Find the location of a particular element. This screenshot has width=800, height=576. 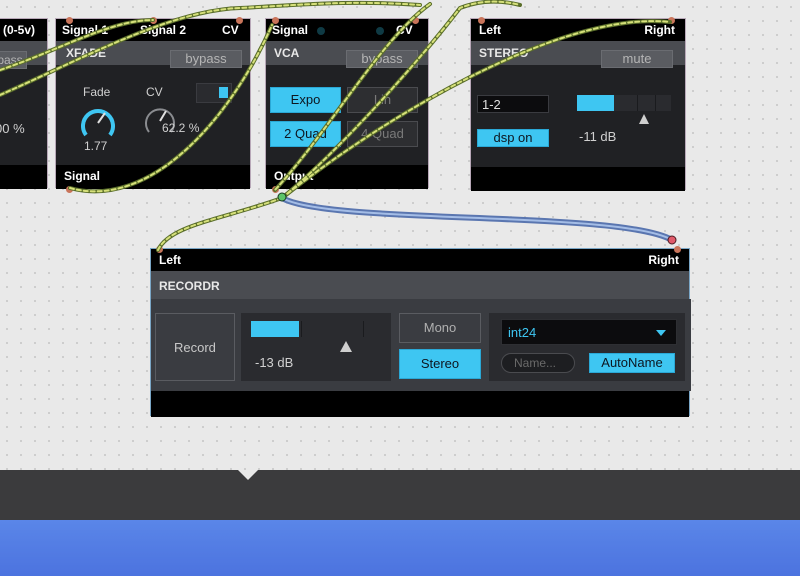

recordr-meter-panel: -13 dB is located at coordinates (316, 347).